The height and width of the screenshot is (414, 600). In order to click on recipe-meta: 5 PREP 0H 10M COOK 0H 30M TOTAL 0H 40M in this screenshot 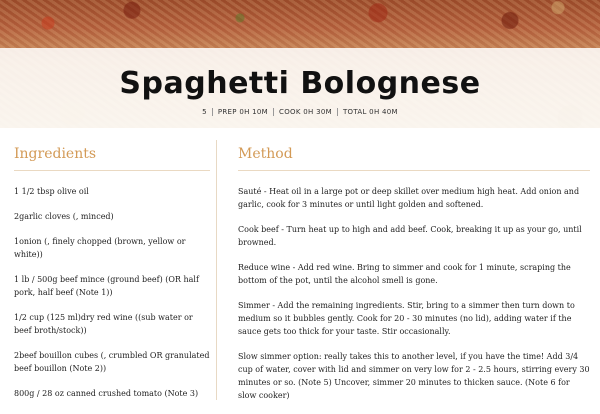, I will do `click(300, 112)`.